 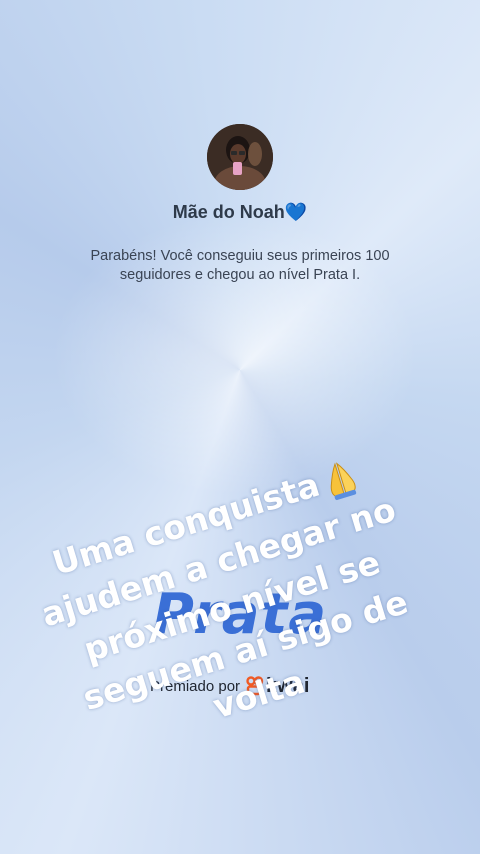 What do you see at coordinates (240, 212) in the screenshot?
I see `profile-username: Mãe do Noah💙` at bounding box center [240, 212].